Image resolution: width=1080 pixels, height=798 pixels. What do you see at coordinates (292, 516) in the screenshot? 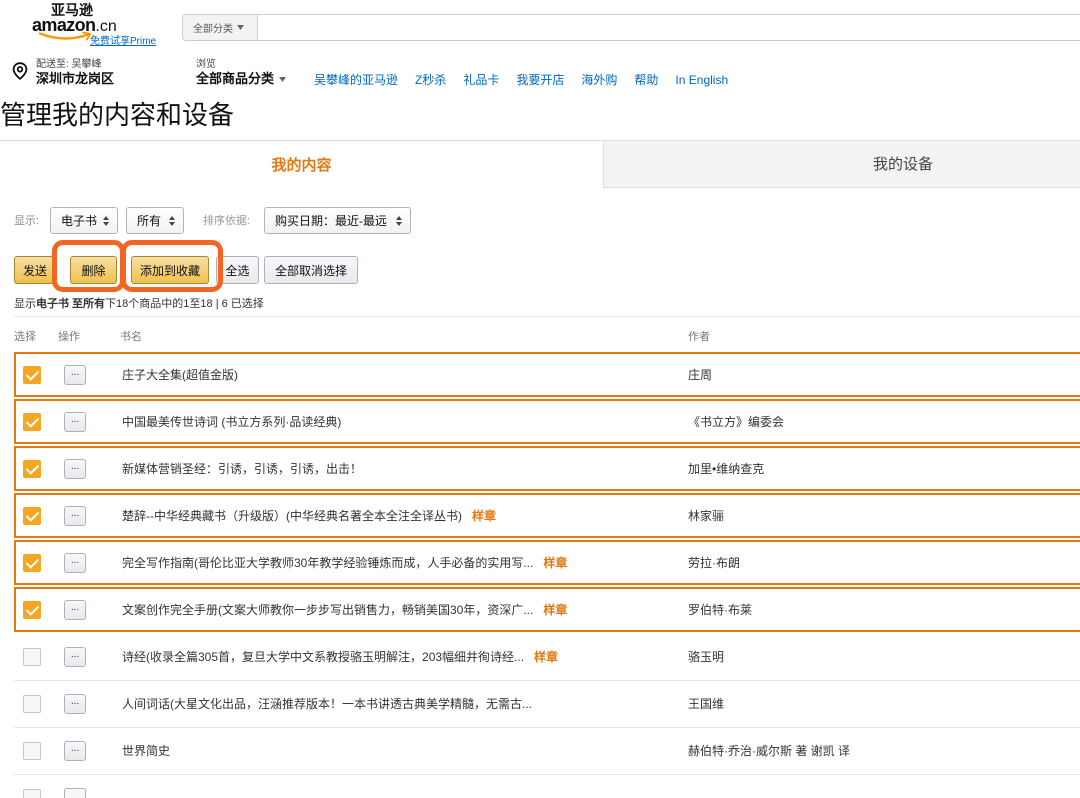
I see `book-title-text: 楚辞--中华经典藏书（升级版）(中华经典名著全本全注全译丛书)` at bounding box center [292, 516].